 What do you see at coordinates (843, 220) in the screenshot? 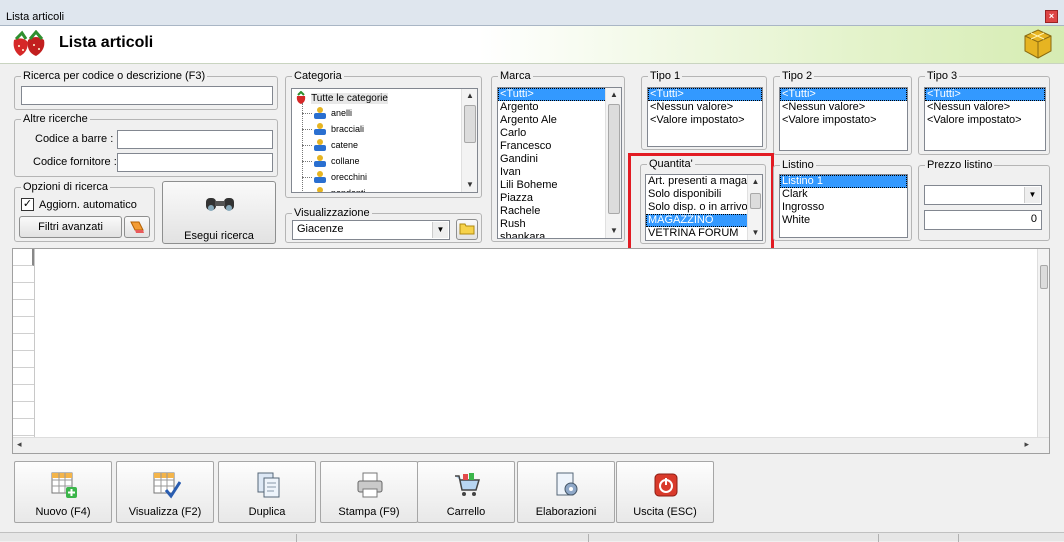
I see `list-item: White` at bounding box center [843, 220].